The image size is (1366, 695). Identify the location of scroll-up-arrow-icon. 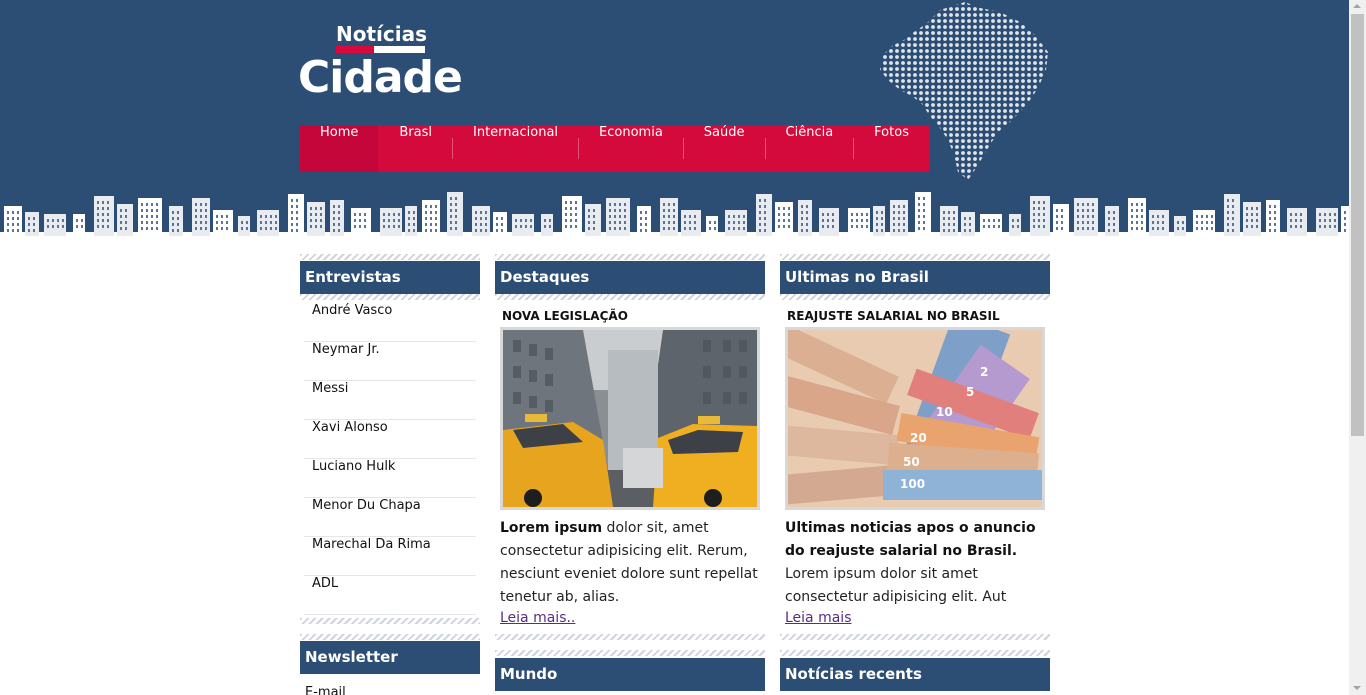
(1357, 6).